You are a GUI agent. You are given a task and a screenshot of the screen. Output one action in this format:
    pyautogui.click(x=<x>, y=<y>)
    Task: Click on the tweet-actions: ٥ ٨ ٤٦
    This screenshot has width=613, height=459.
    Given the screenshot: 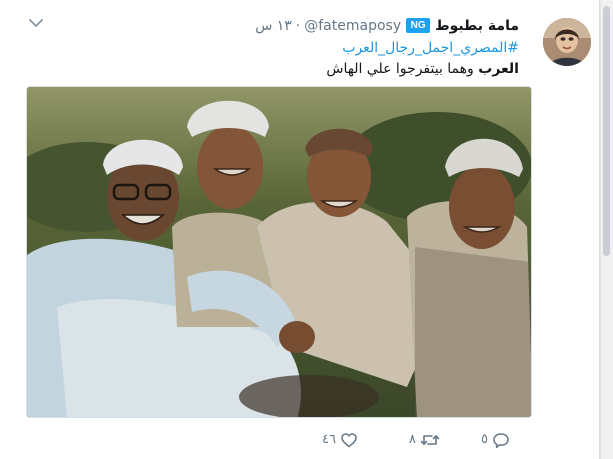 What is the action you would take?
    pyautogui.click(x=420, y=440)
    